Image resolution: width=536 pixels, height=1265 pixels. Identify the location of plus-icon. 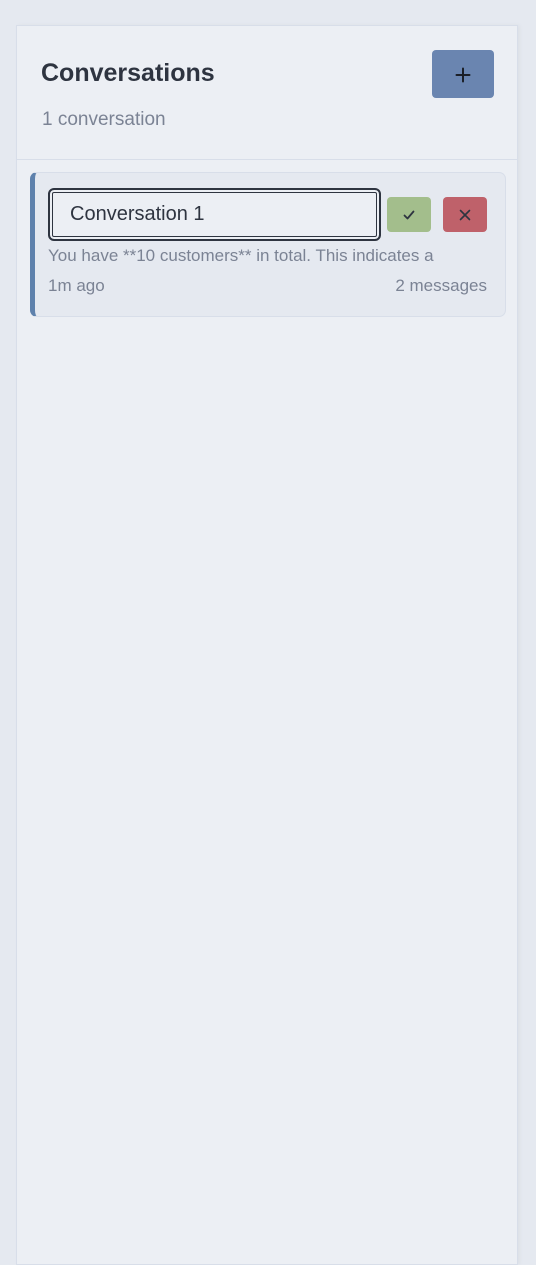
(463, 75).